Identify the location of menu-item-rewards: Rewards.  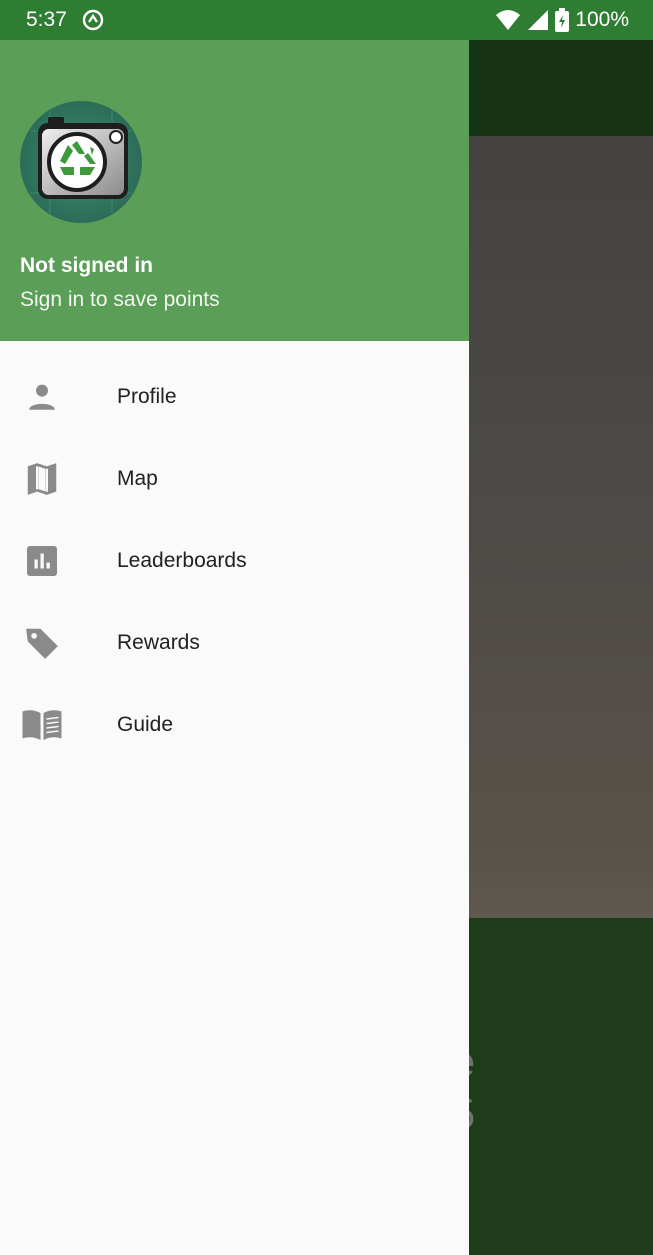
(234, 643).